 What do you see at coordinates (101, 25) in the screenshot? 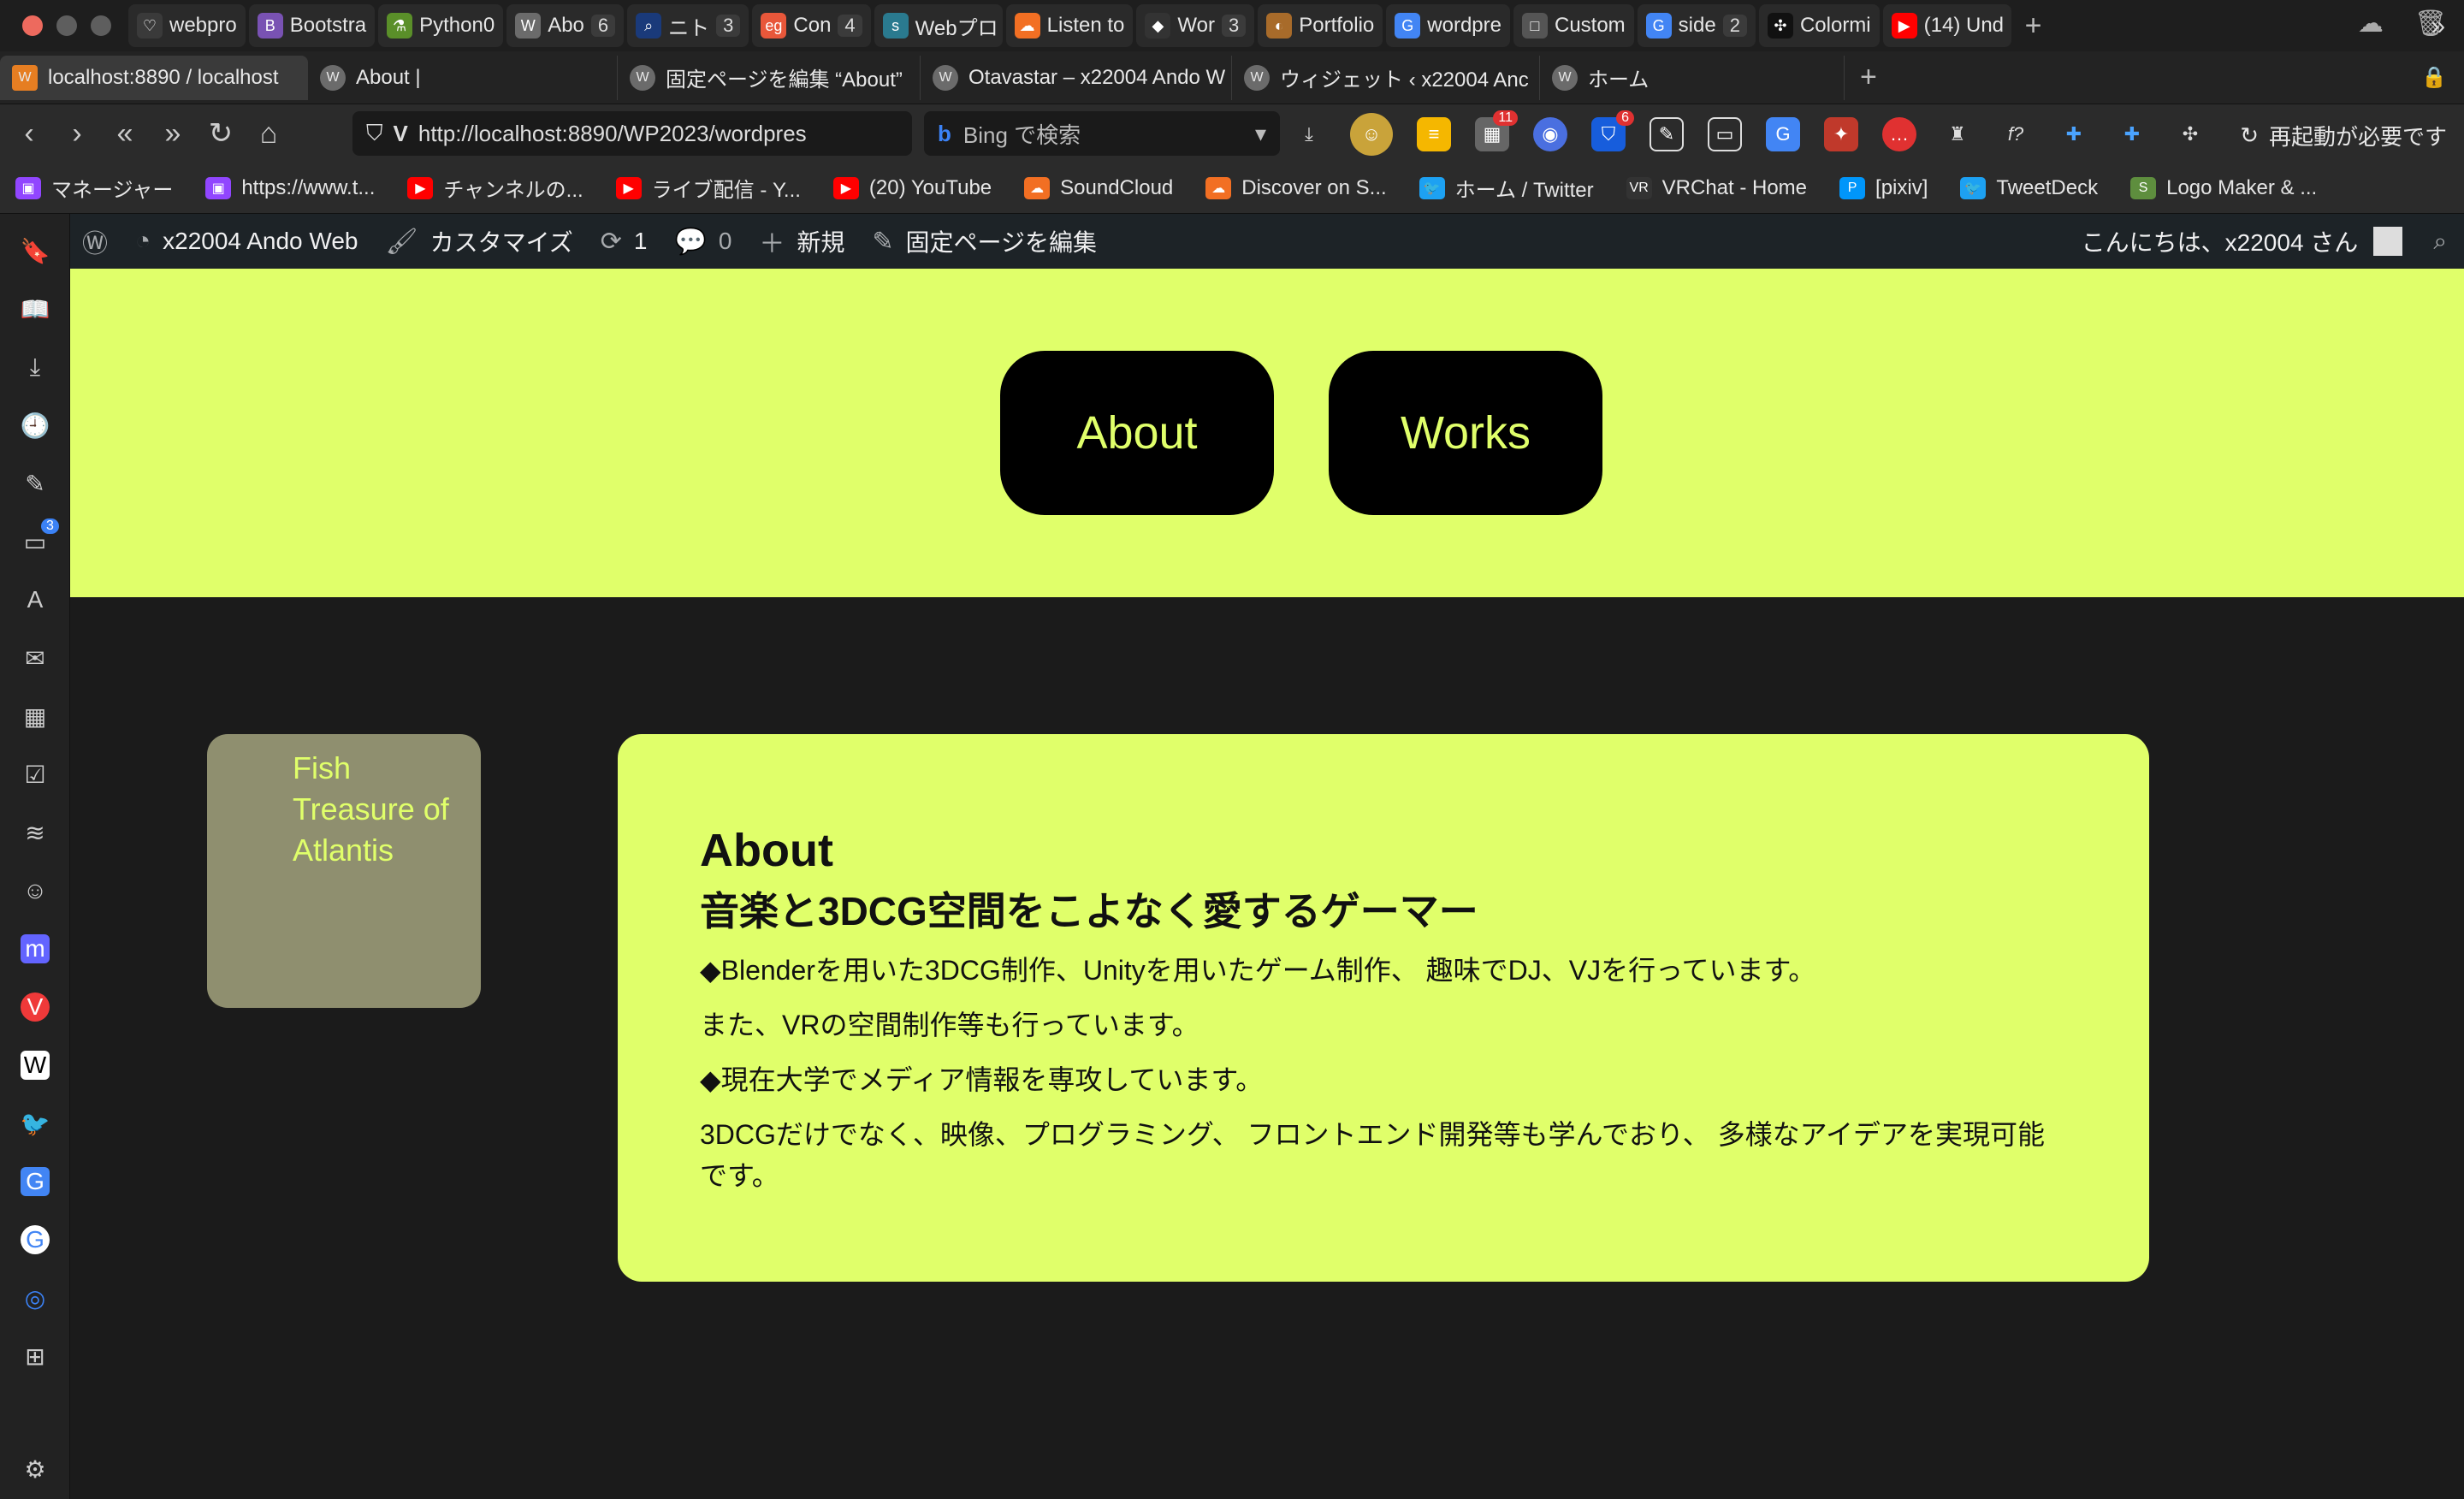
I see `zoom-window-button` at bounding box center [101, 25].